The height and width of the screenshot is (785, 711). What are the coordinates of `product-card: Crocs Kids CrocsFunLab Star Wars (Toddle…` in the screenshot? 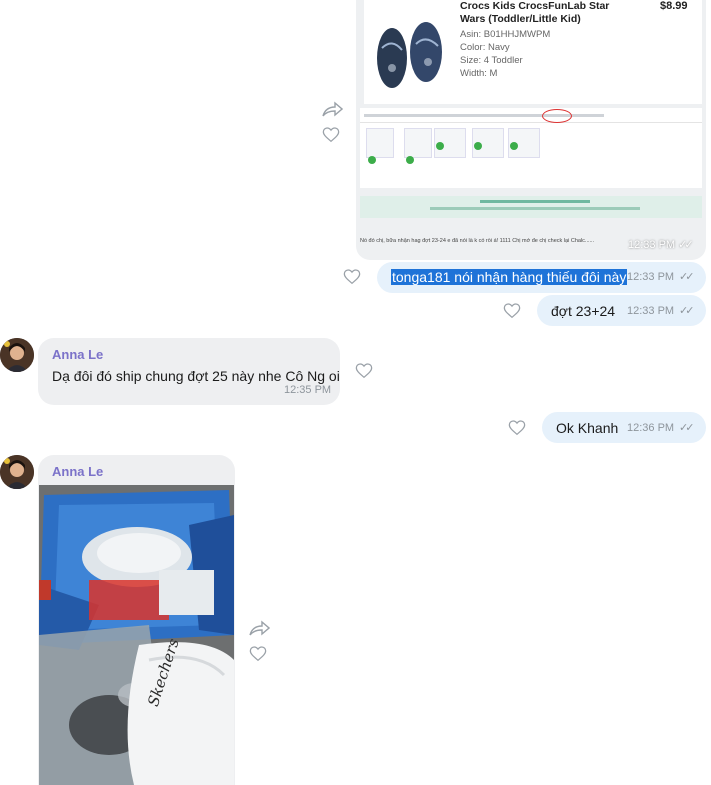 It's located at (533, 52).